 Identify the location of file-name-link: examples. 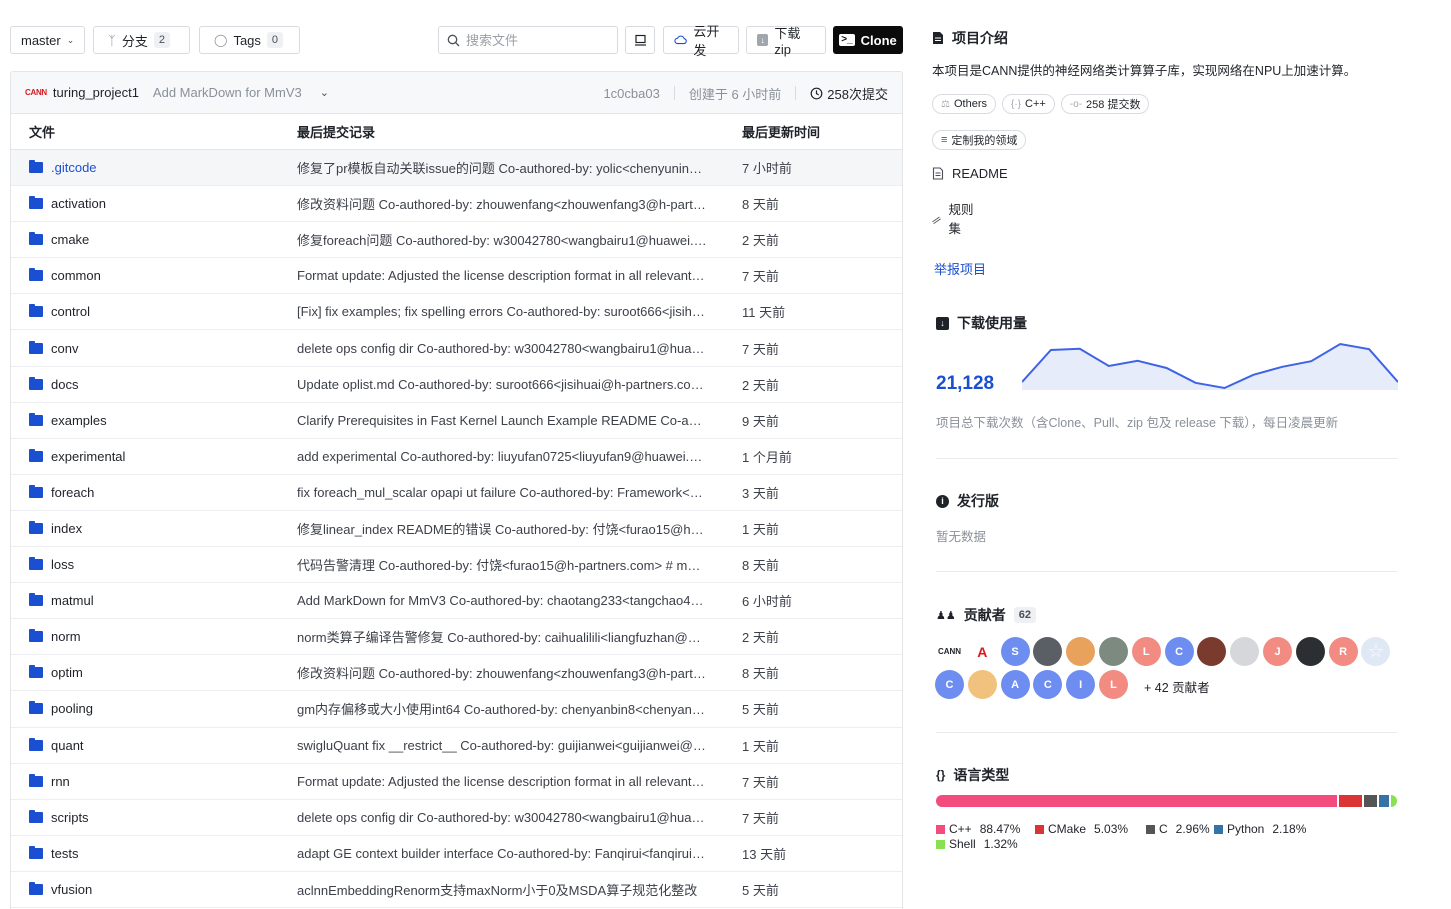
(79, 420).